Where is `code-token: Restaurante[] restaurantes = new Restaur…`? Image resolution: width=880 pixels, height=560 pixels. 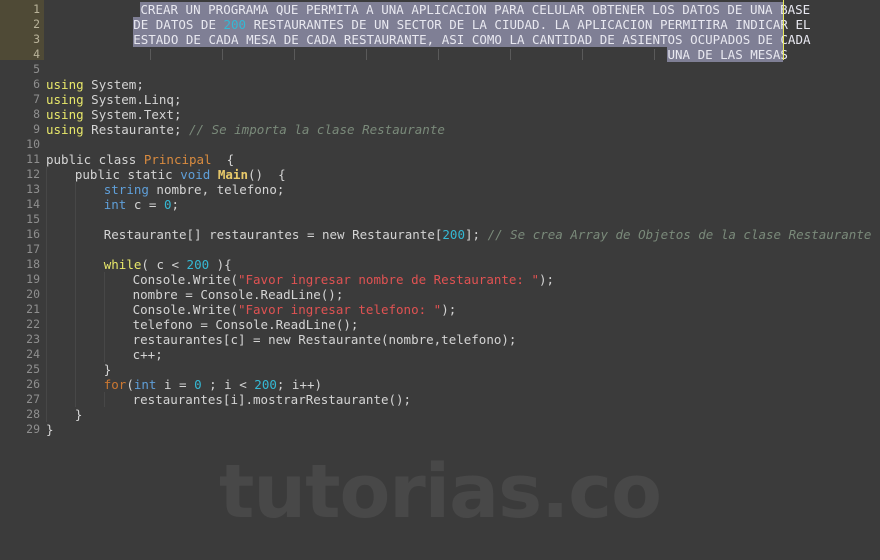
code-token: Restaurante[] restaurantes = new Restaur… is located at coordinates (273, 234).